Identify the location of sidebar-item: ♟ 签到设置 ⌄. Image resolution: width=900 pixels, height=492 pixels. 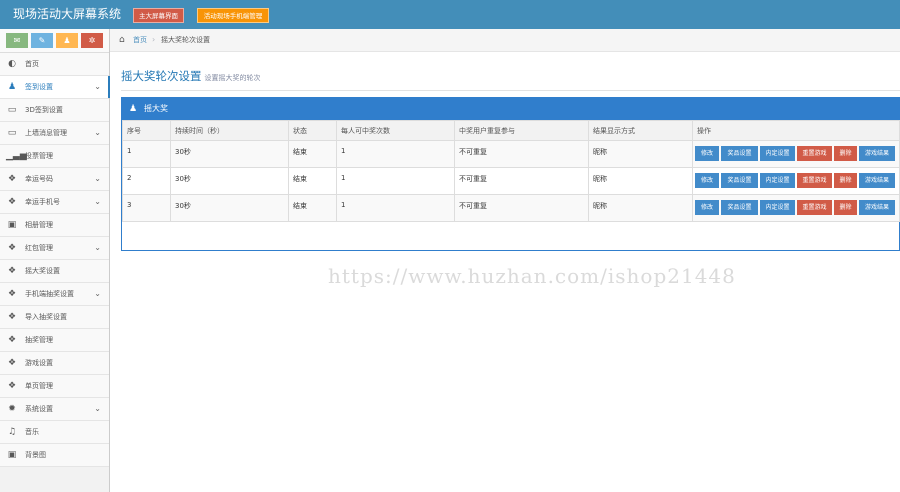
(55, 87).